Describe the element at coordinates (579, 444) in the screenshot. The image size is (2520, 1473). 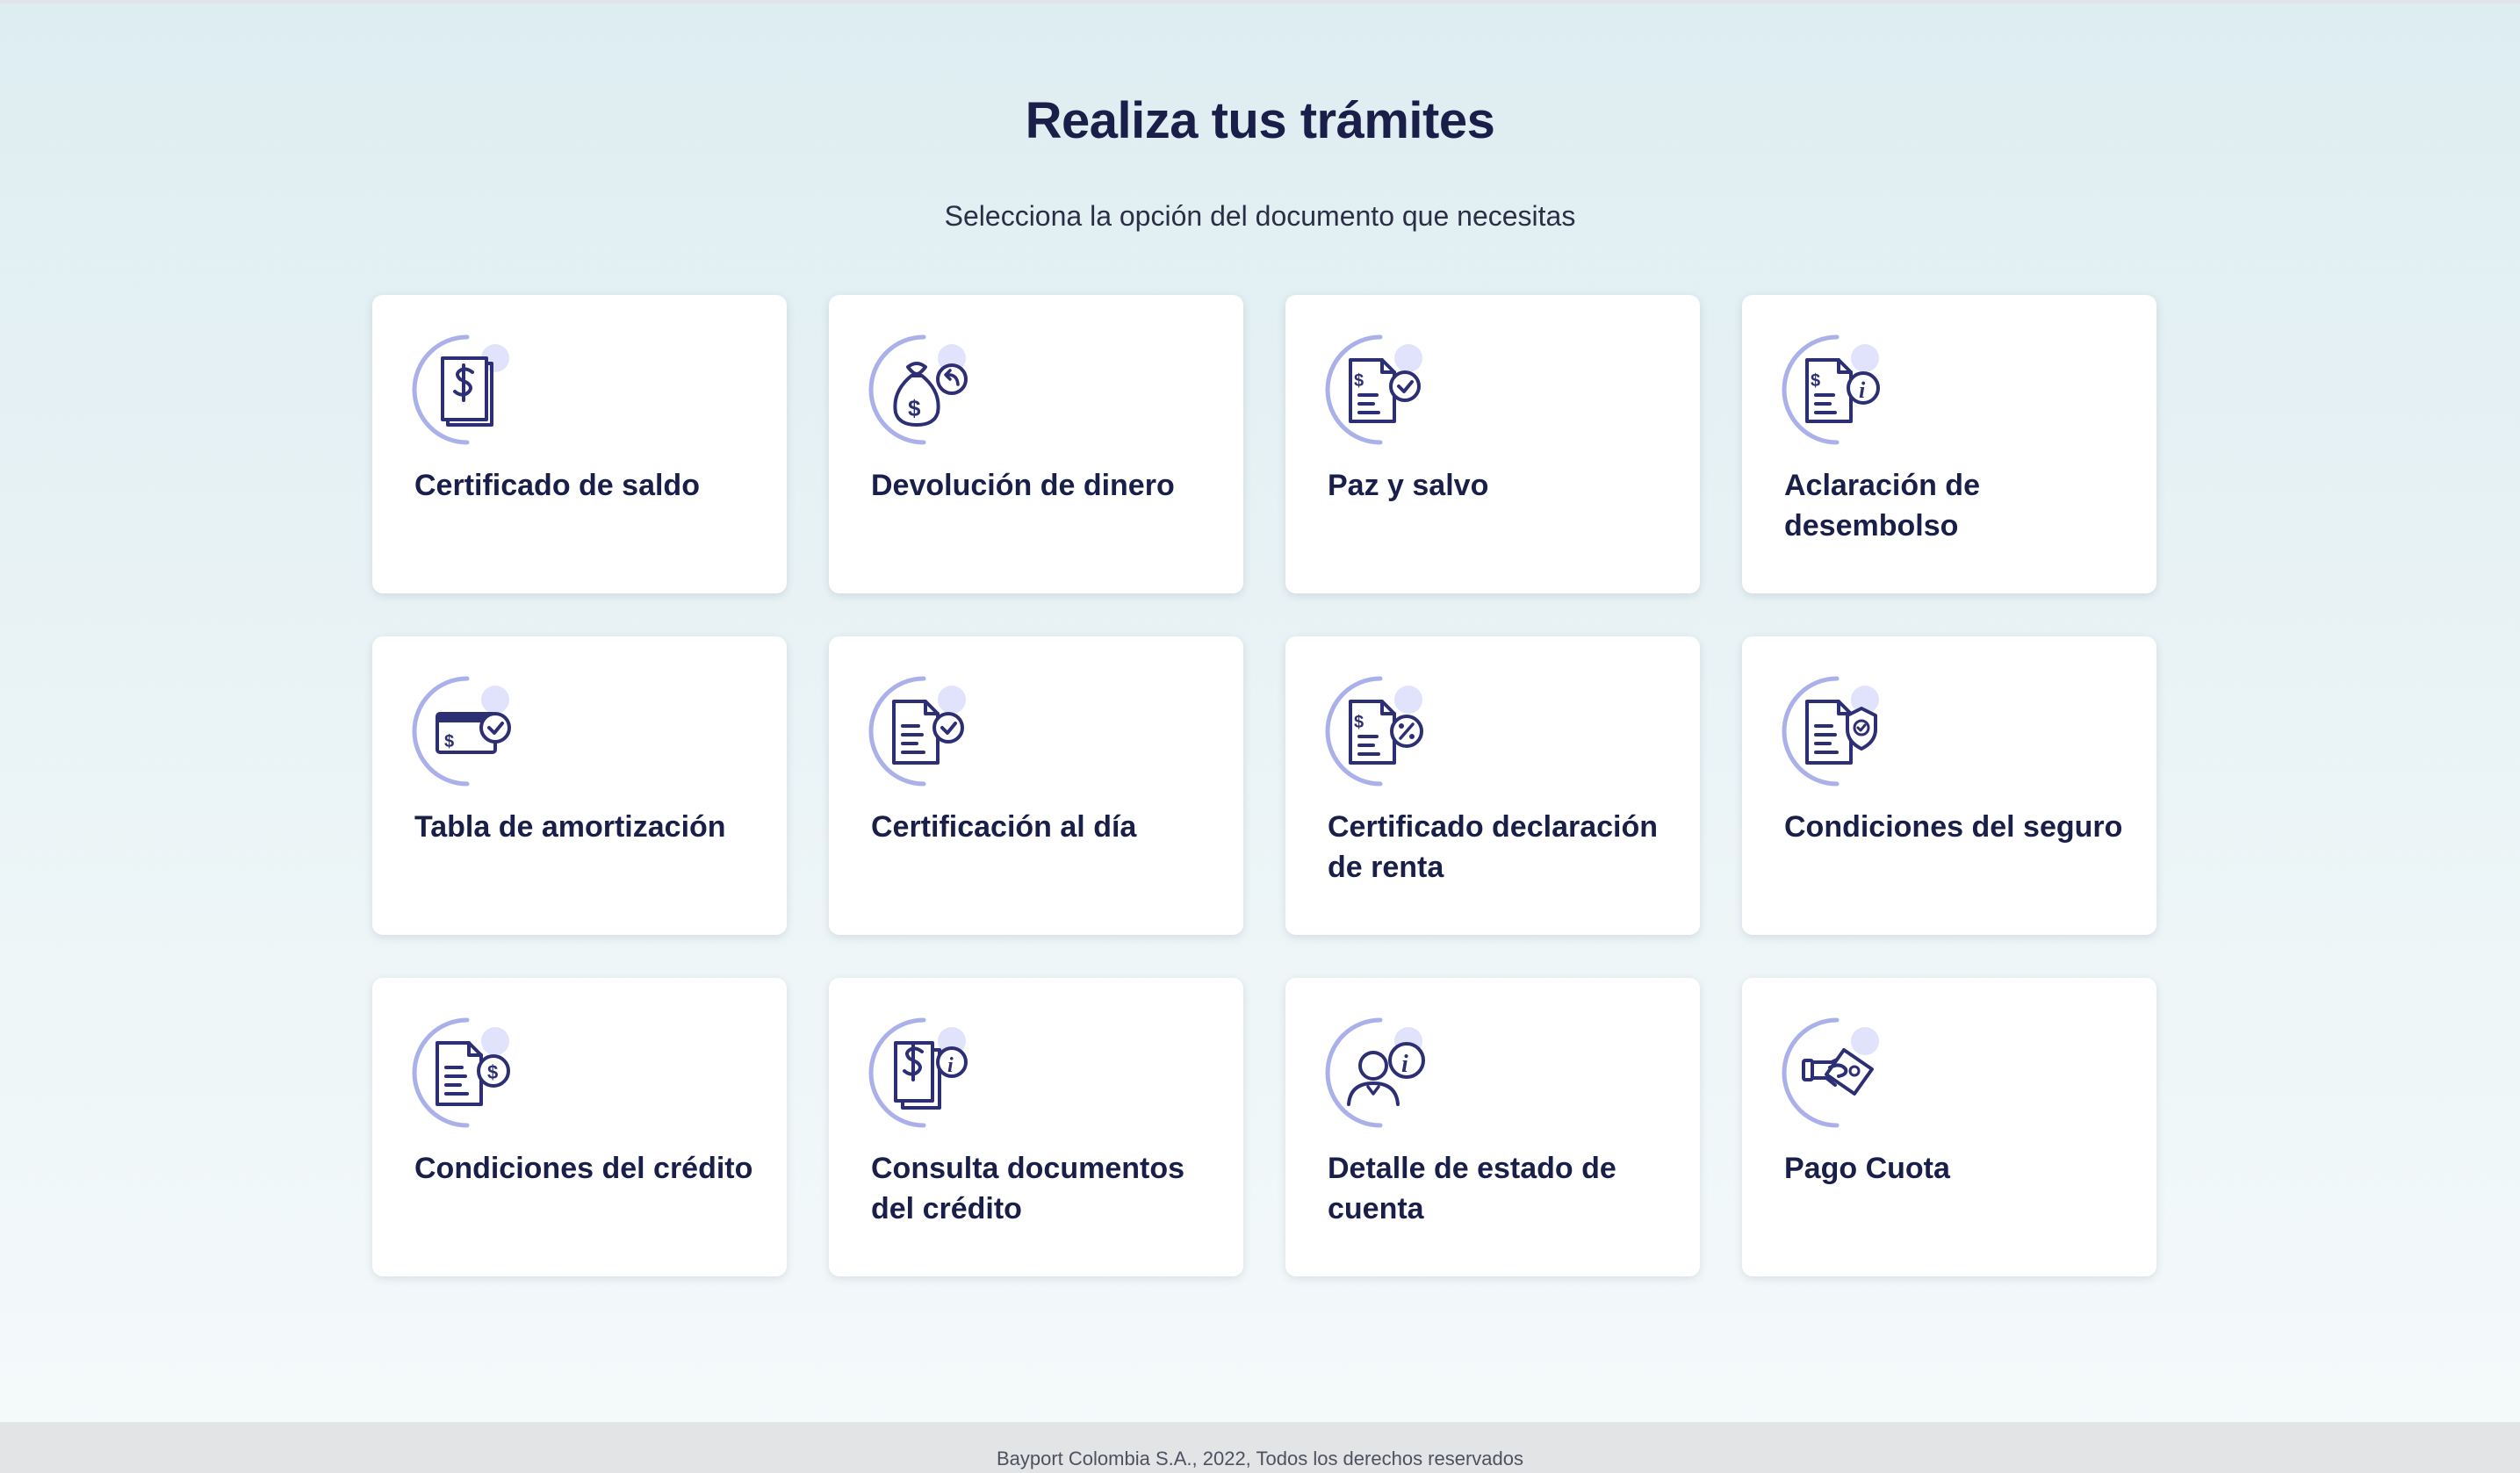
I see `option-card-certificado-de-saldo: Certificado de saldo` at that location.